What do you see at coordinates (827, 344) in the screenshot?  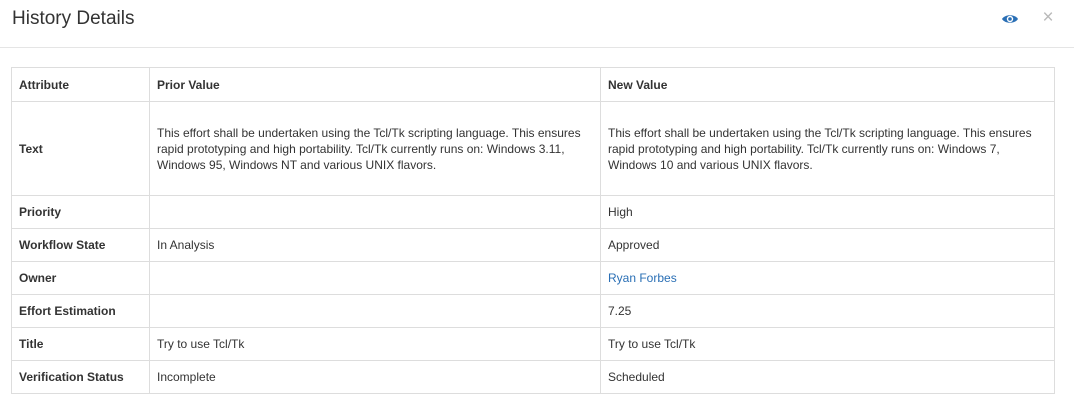 I see `new-value-cell: Try to use Tcl/Tk` at bounding box center [827, 344].